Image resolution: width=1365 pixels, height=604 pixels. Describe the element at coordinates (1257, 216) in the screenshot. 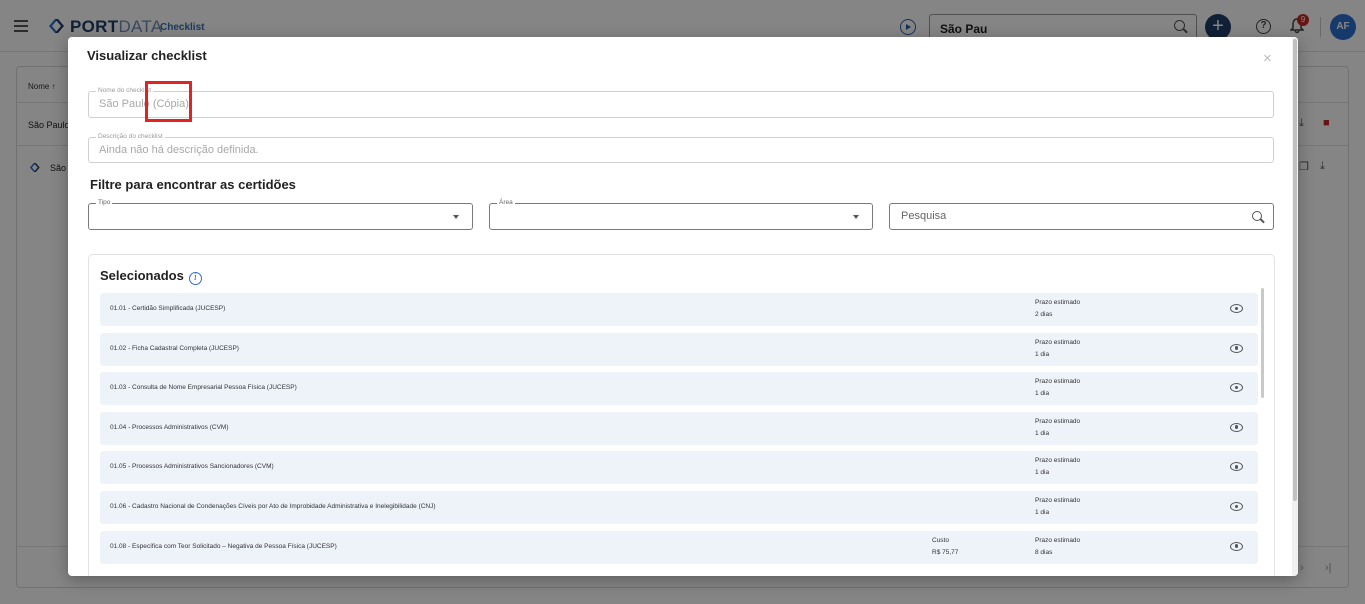

I see `search-icon` at that location.